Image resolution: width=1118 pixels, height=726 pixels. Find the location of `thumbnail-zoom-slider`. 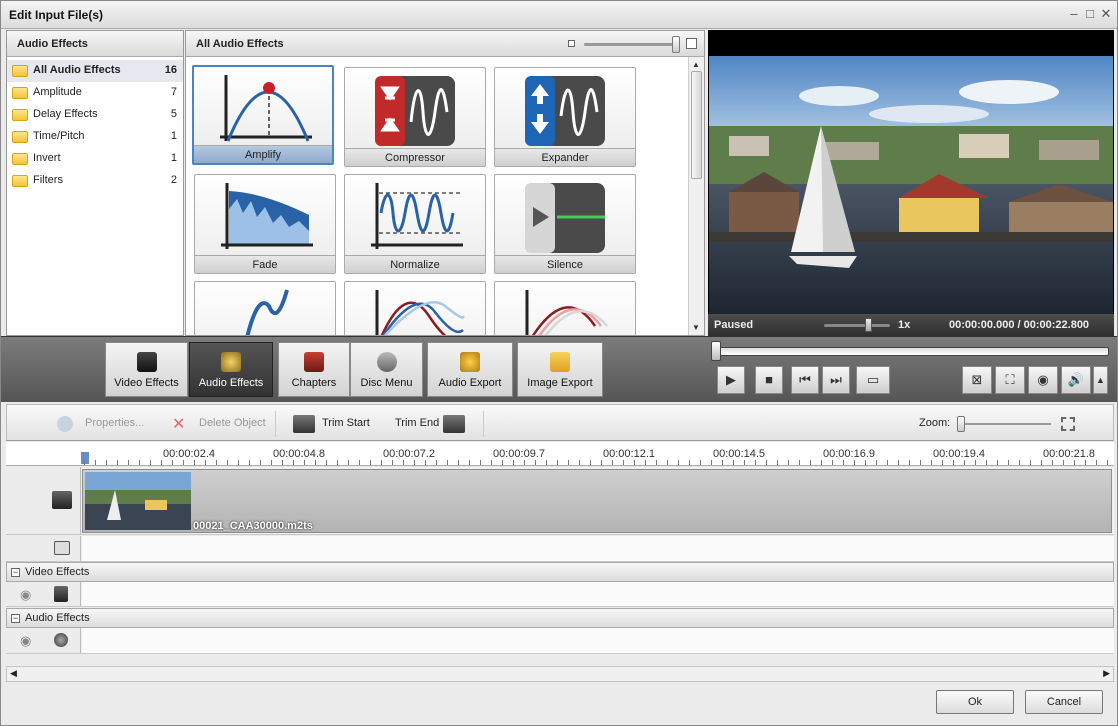

thumbnail-zoom-slider is located at coordinates (630, 44).